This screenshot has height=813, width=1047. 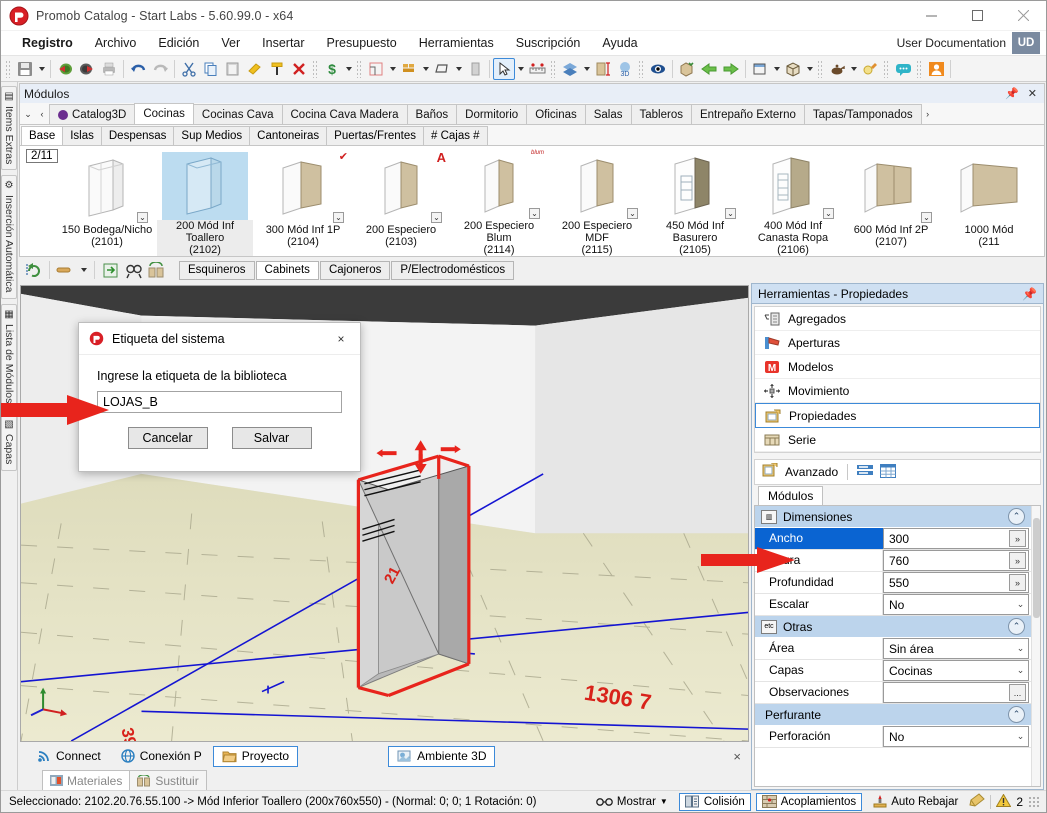 I want to click on sidebar-item-lista-de-modulos: ▦ Lista de Módulos, so click(x=9, y=356).